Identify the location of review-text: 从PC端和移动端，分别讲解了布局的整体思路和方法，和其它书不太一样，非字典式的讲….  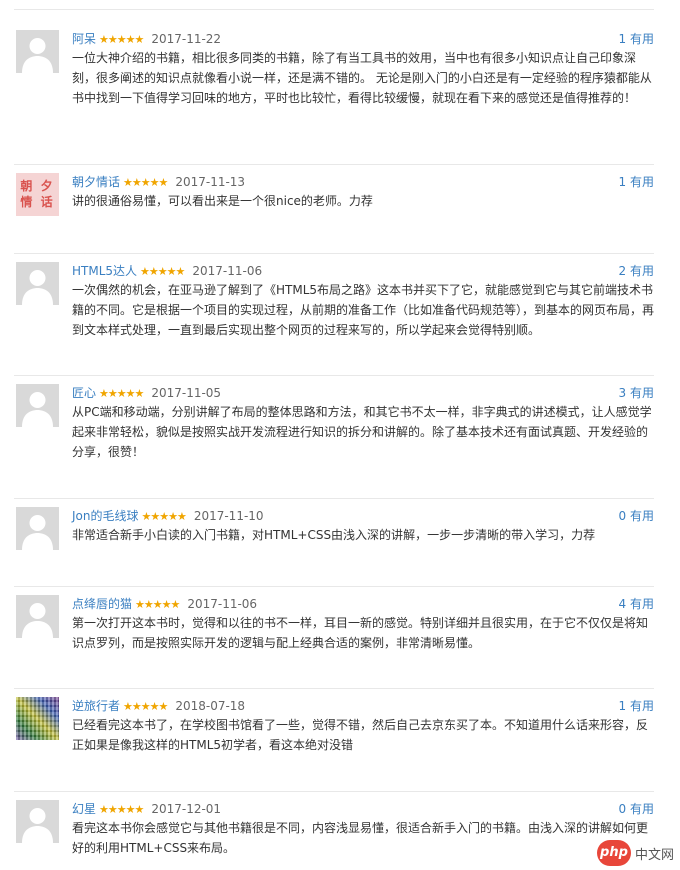
(362, 432).